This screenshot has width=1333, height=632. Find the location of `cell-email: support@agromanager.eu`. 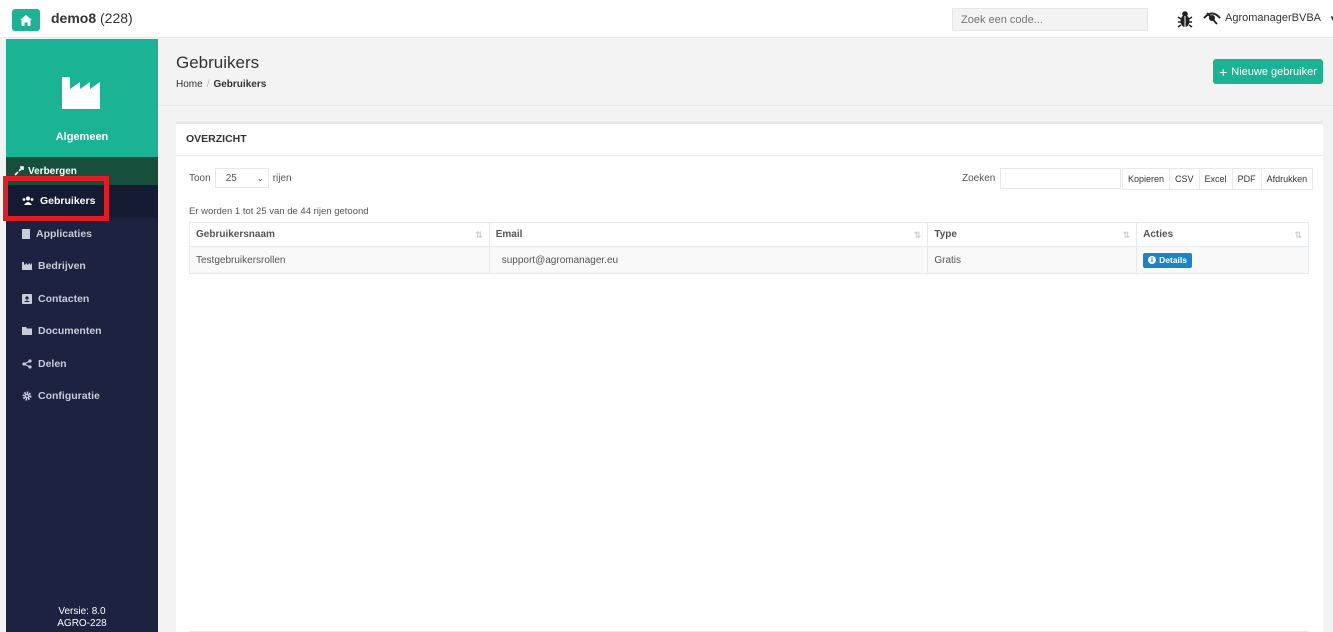

cell-email: support@agromanager.eu is located at coordinates (708, 260).